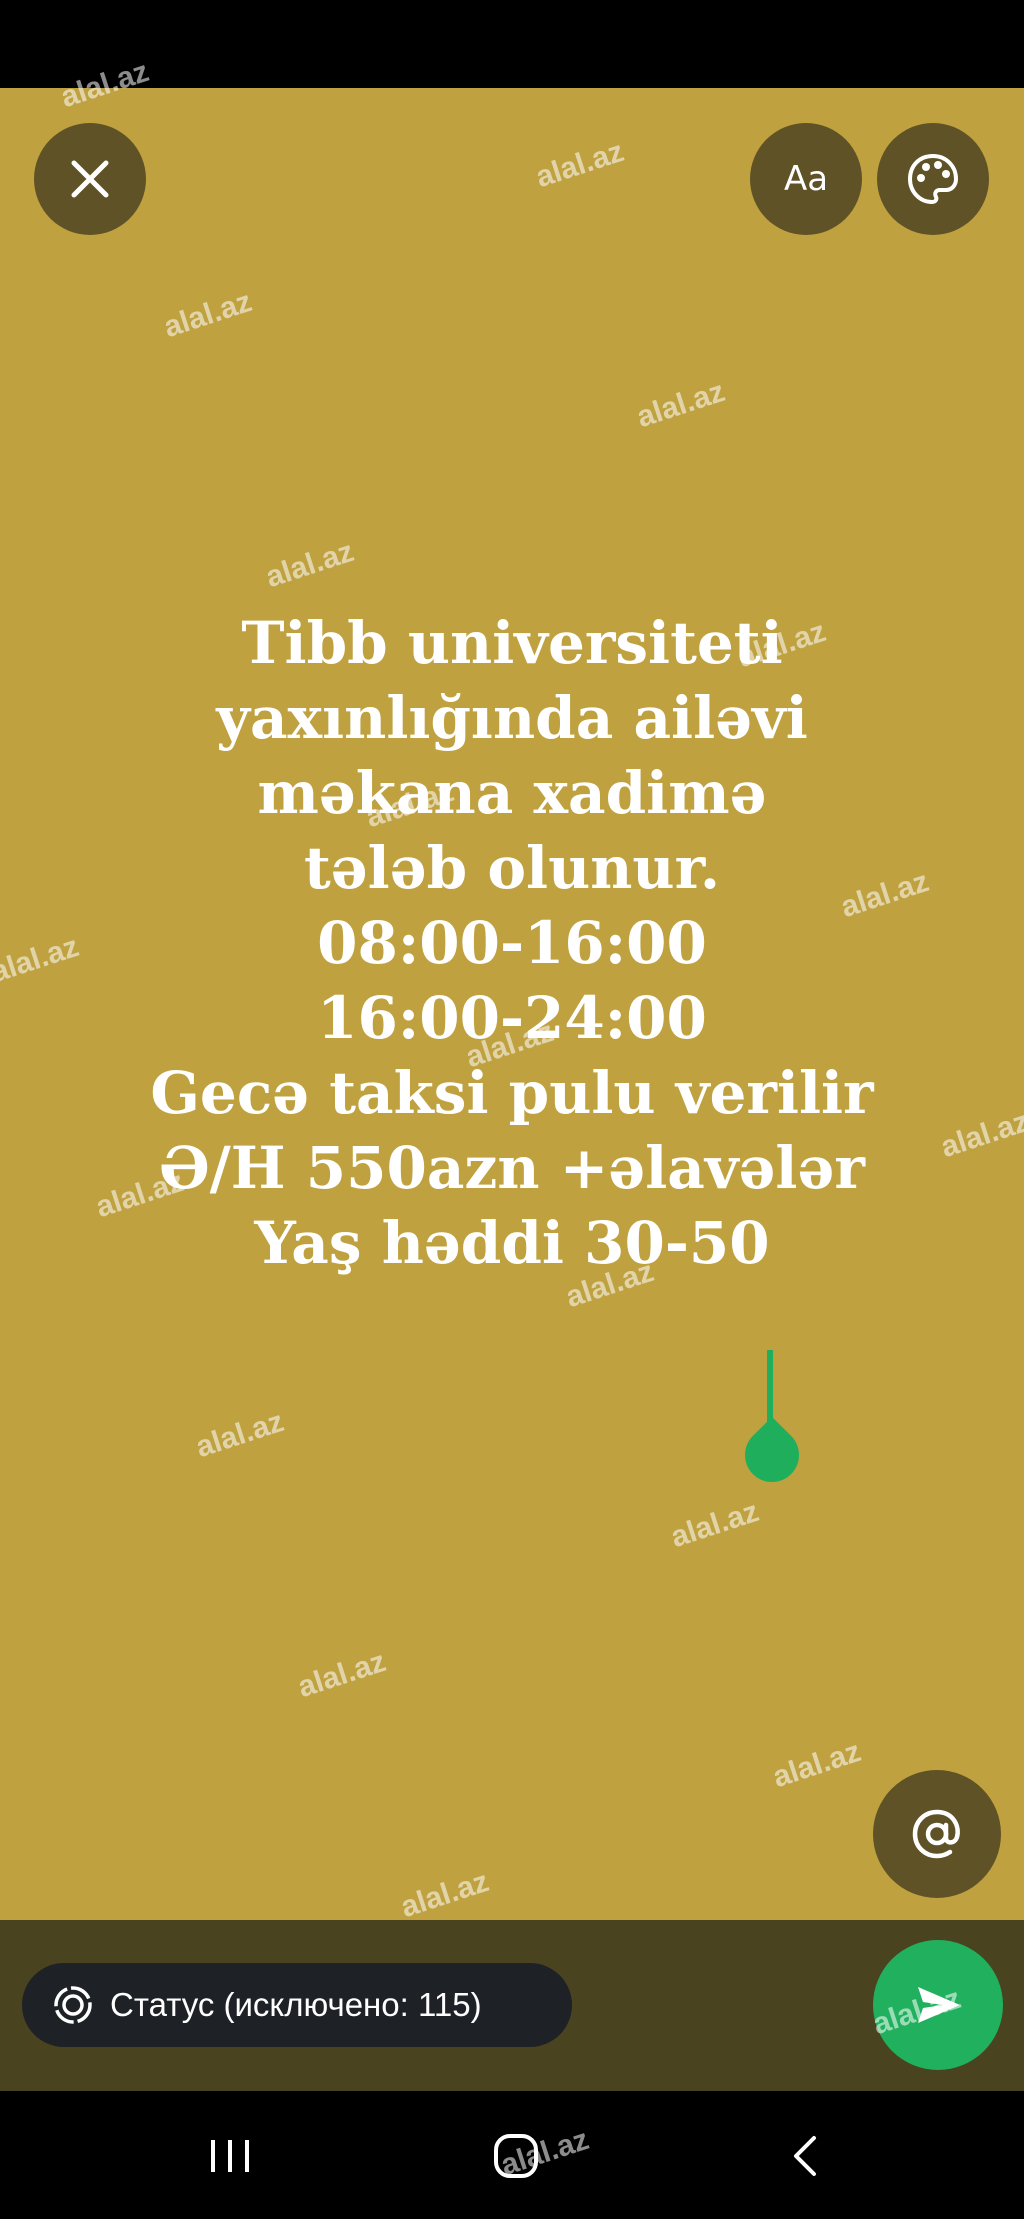  Describe the element at coordinates (512, 1018) in the screenshot. I see `status-text-line: 16:00-24:00` at that location.